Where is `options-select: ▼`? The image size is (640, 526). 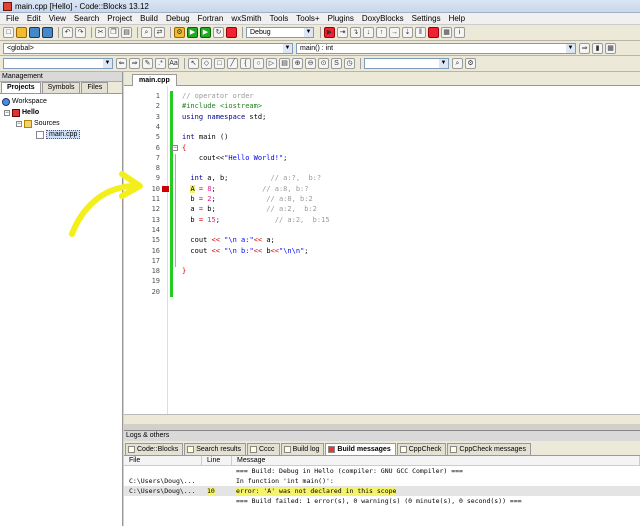 options-select: ▼ is located at coordinates (406, 63).